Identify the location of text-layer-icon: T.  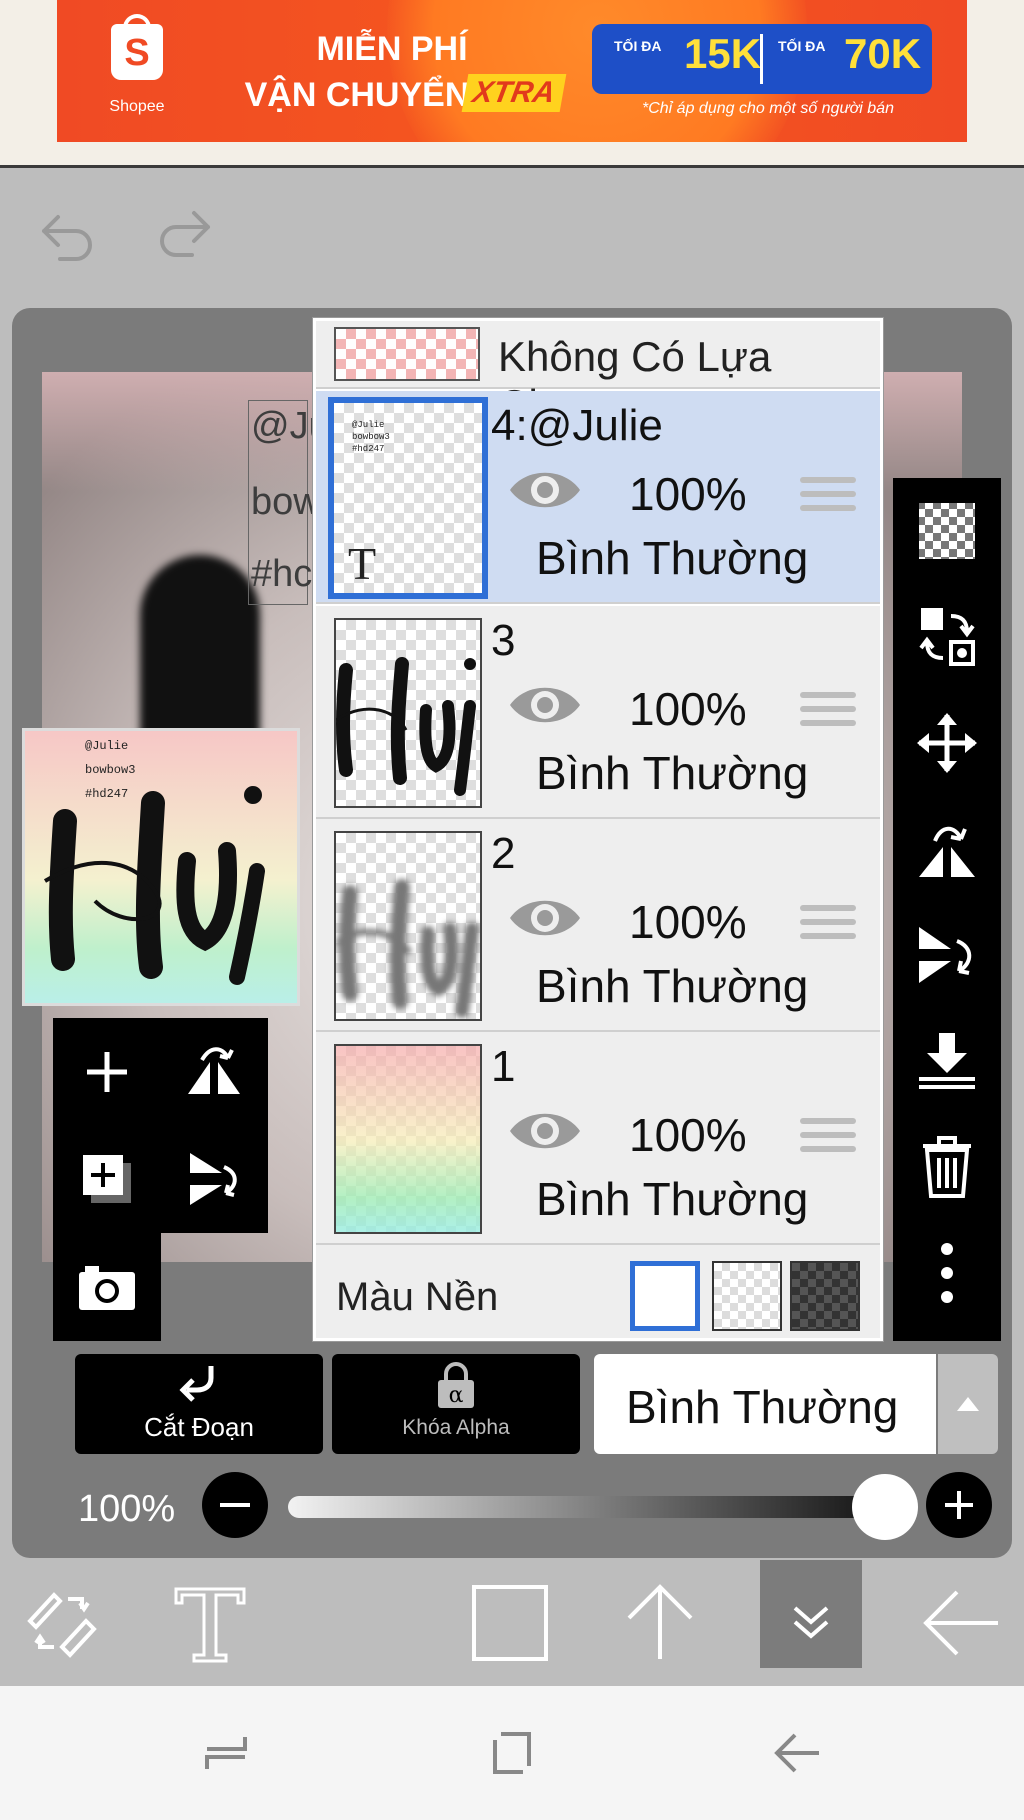
(362, 563).